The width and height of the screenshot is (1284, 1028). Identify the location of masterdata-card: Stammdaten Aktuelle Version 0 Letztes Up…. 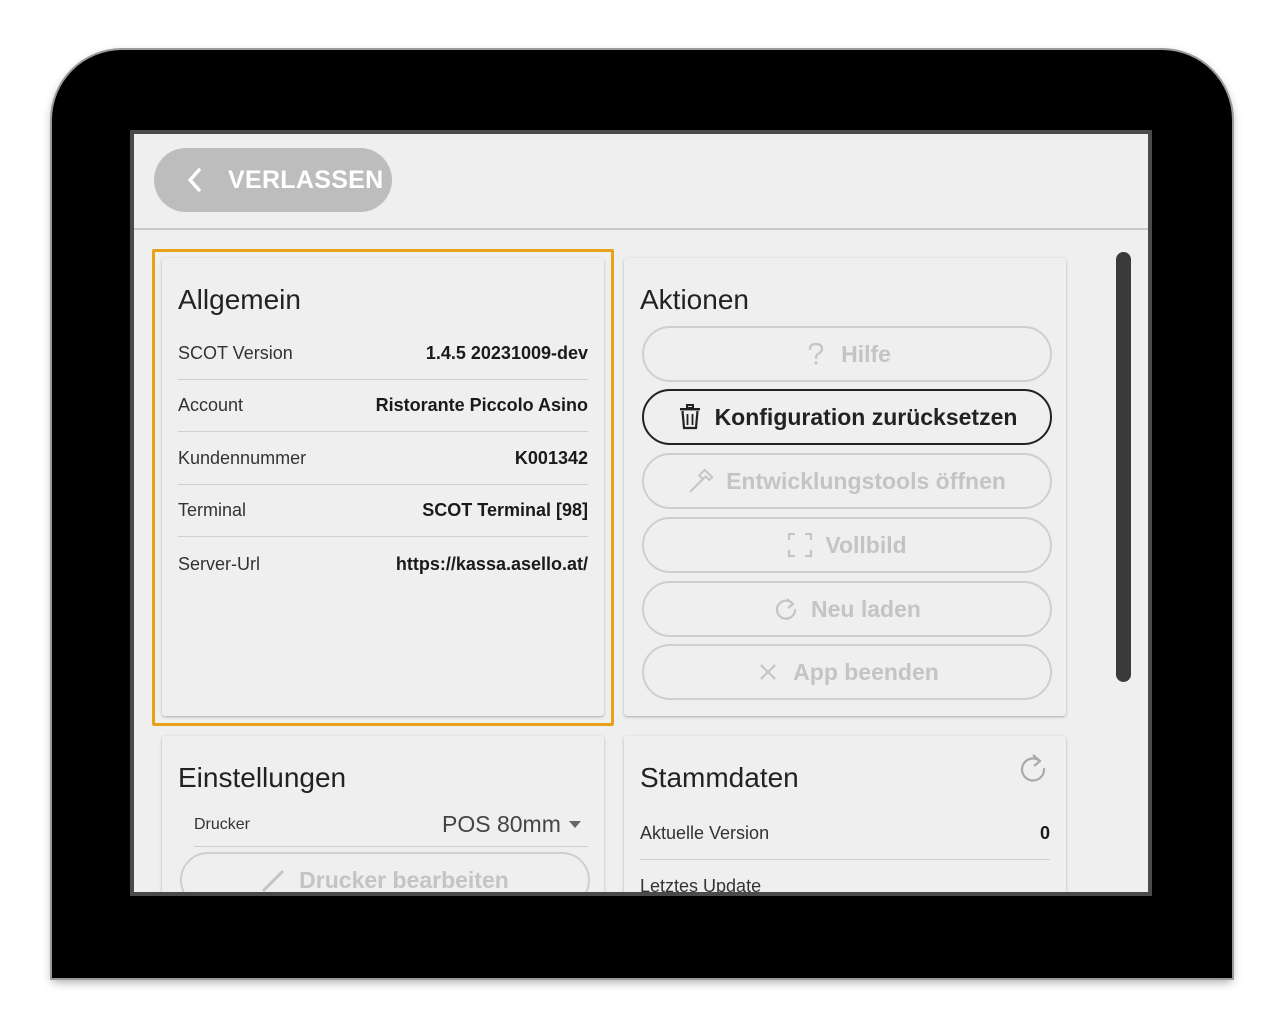
(845, 816).